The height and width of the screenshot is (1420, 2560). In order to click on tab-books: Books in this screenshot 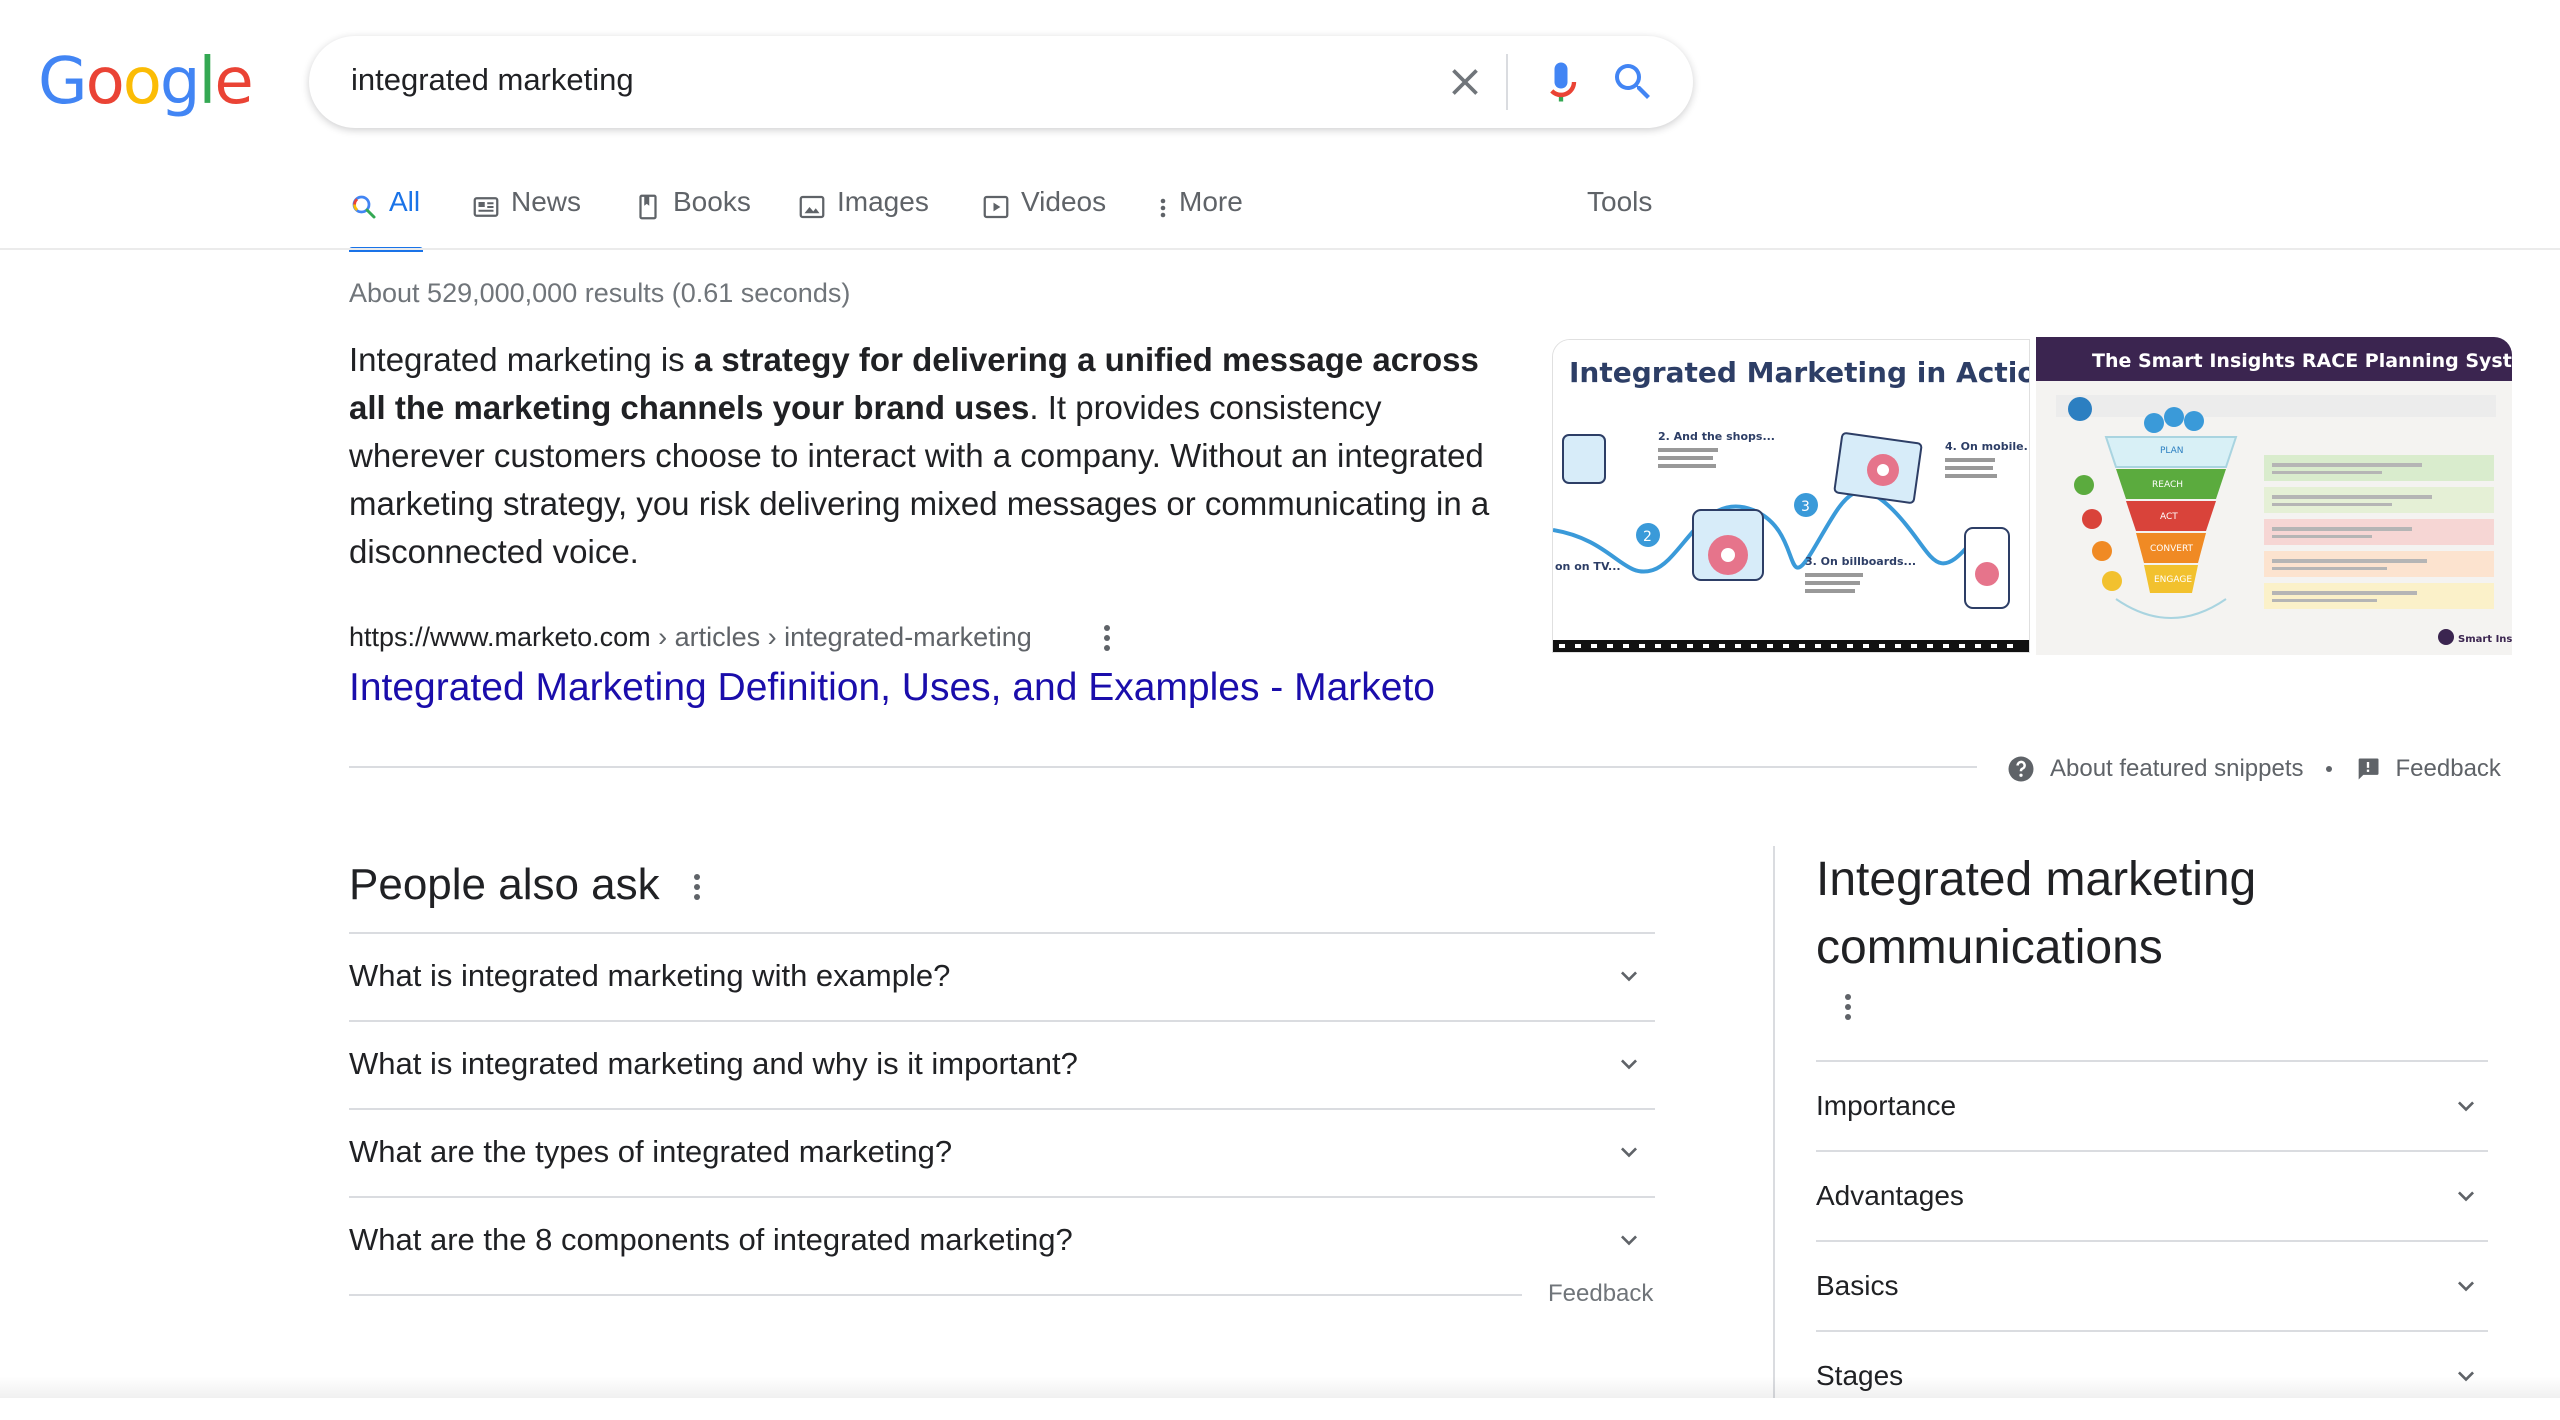, I will do `click(692, 219)`.